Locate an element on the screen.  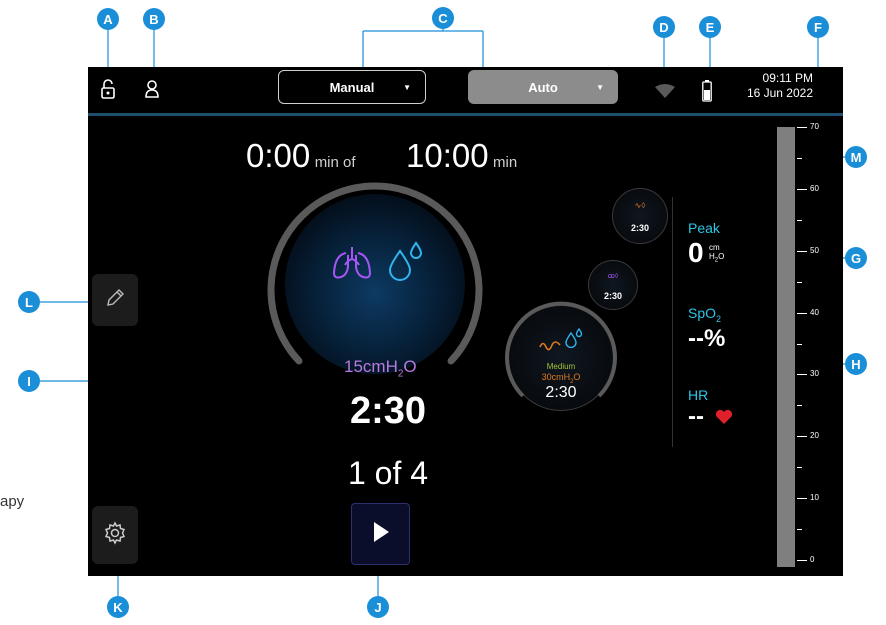
mode-auto-dropdown: Auto ▼ is located at coordinates (543, 87).